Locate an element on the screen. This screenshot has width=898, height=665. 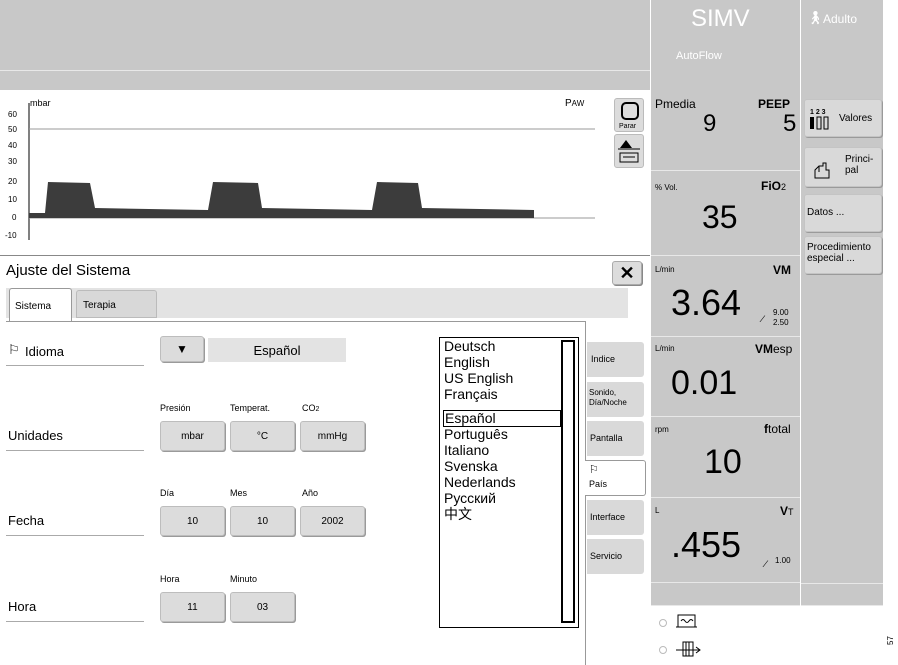
pmedia-value: 9 is located at coordinates (710, 123).